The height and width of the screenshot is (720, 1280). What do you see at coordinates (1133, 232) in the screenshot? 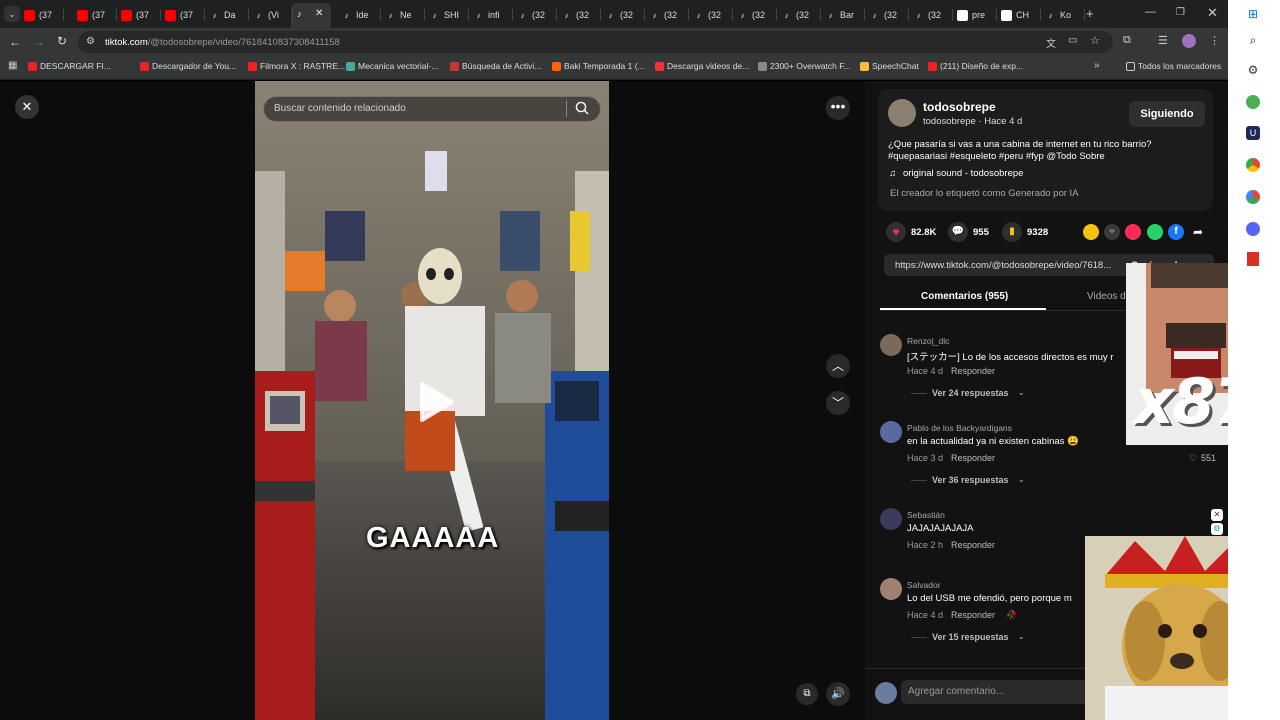
I see `send-to-friend-icon` at bounding box center [1133, 232].